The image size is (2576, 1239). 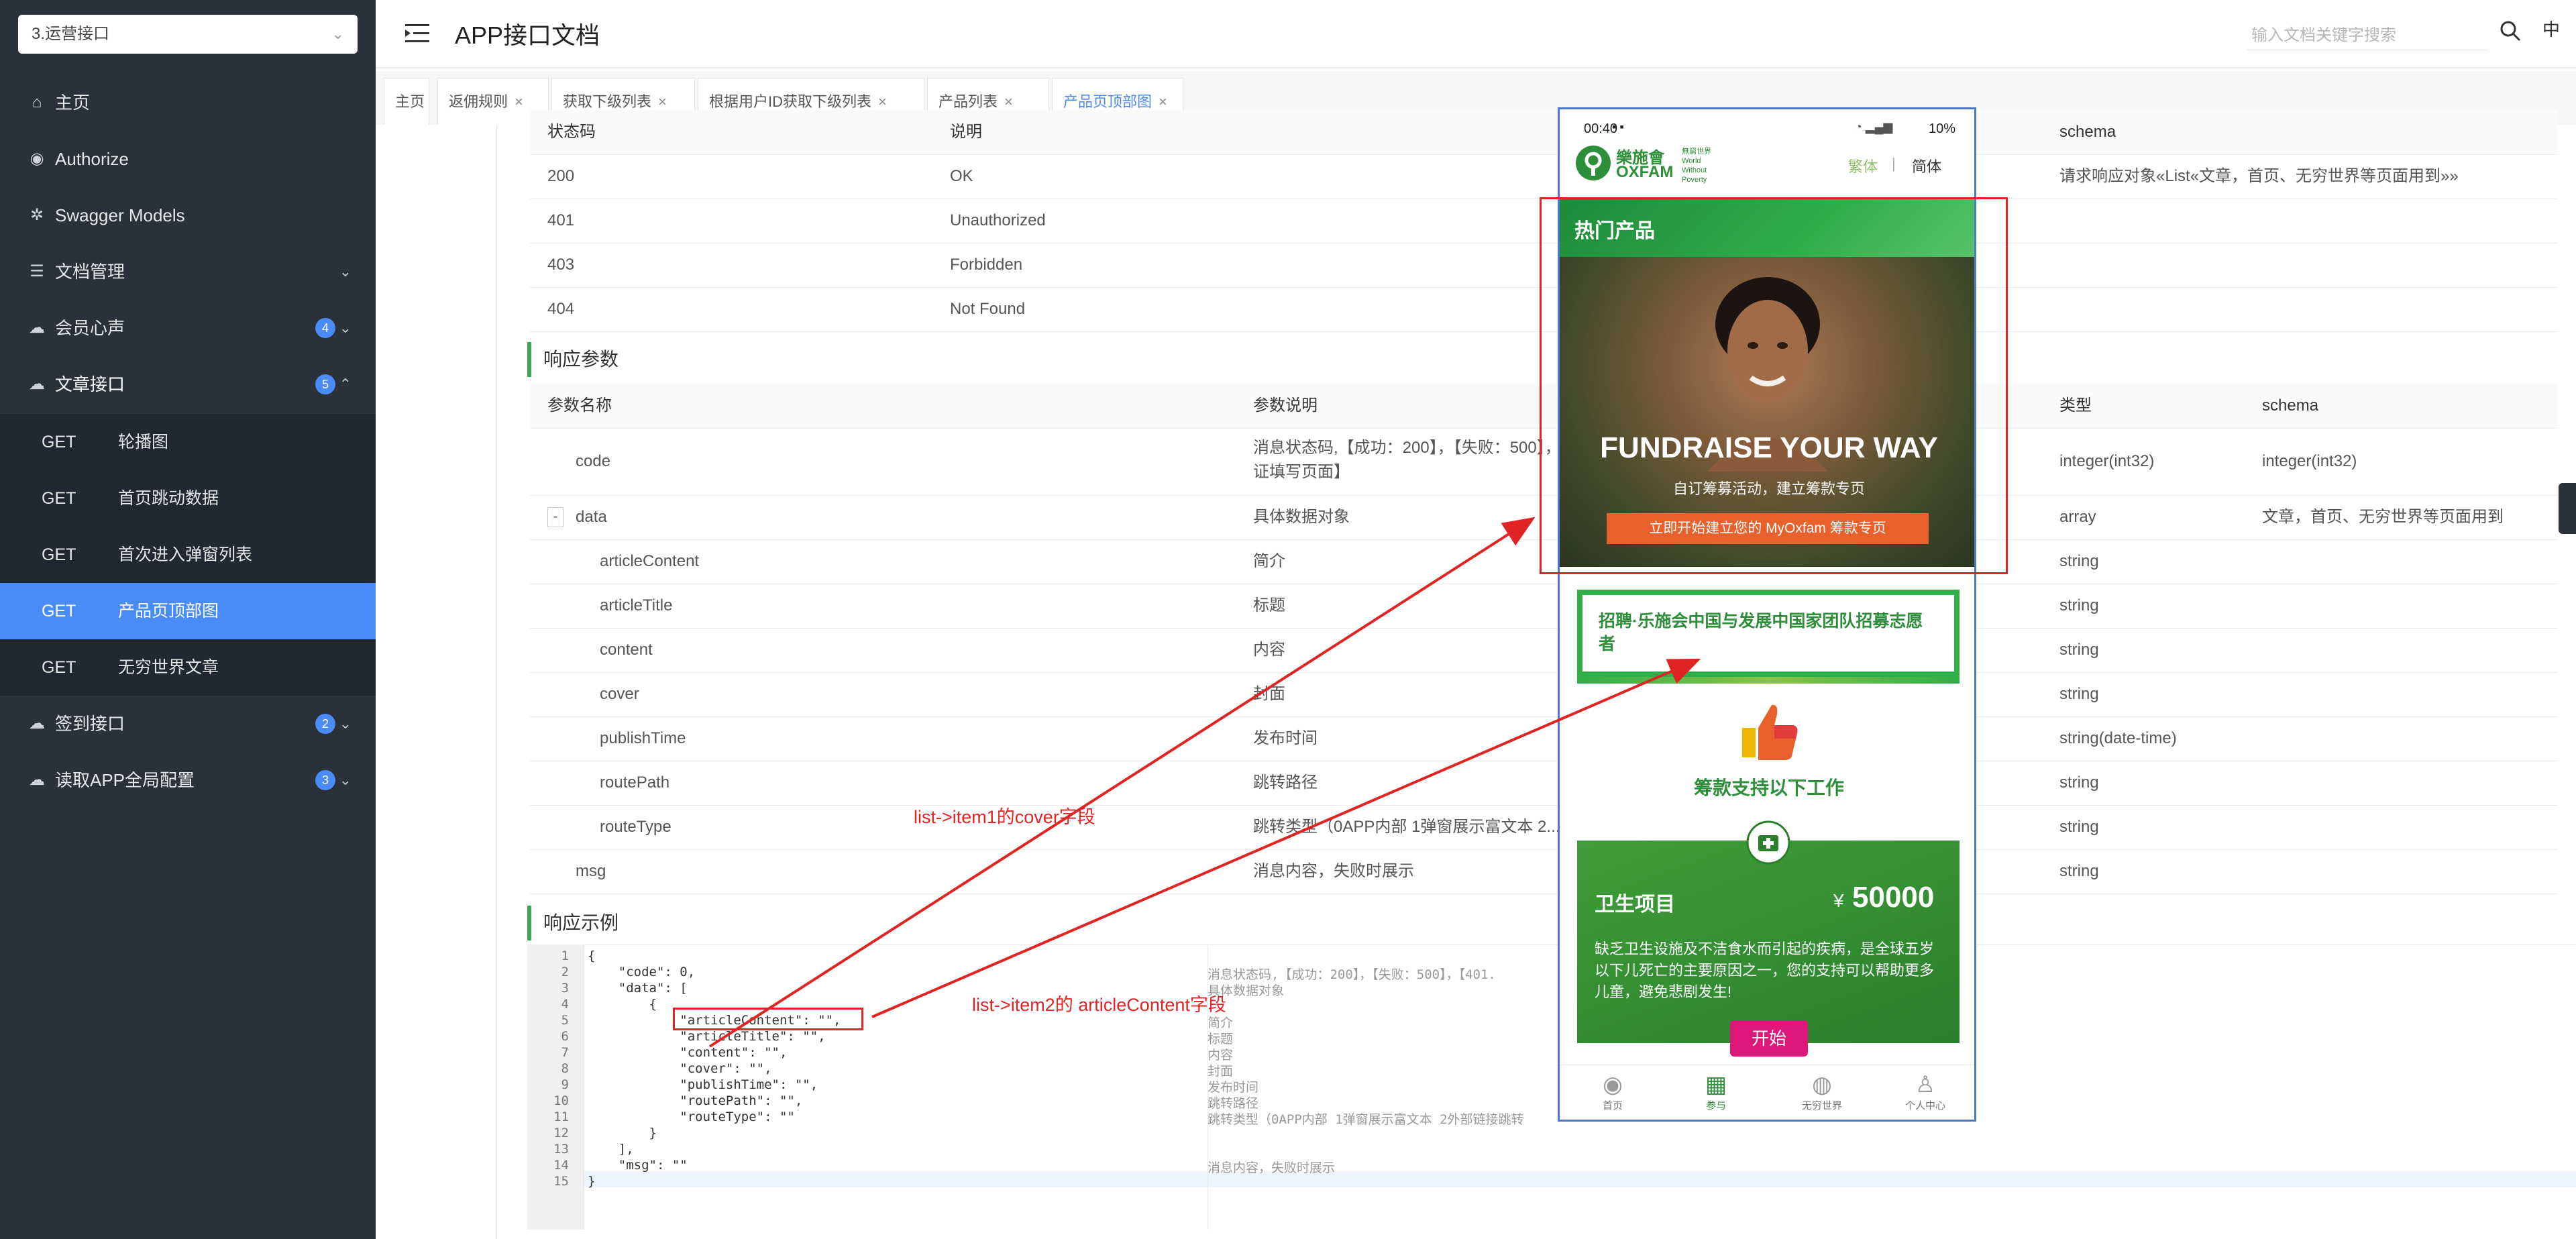 I want to click on arrow-to-cover, so click(x=1122, y=782).